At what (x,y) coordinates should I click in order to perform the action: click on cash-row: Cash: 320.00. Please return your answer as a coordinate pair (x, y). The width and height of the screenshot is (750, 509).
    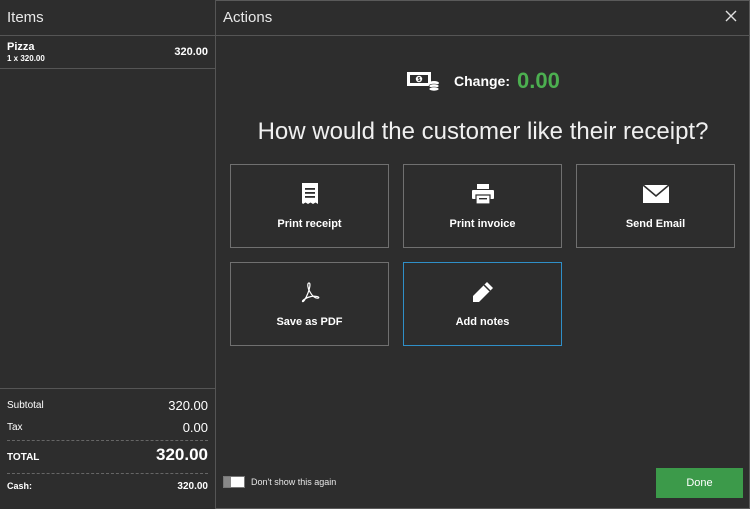
    Looking at the image, I should click on (107, 486).